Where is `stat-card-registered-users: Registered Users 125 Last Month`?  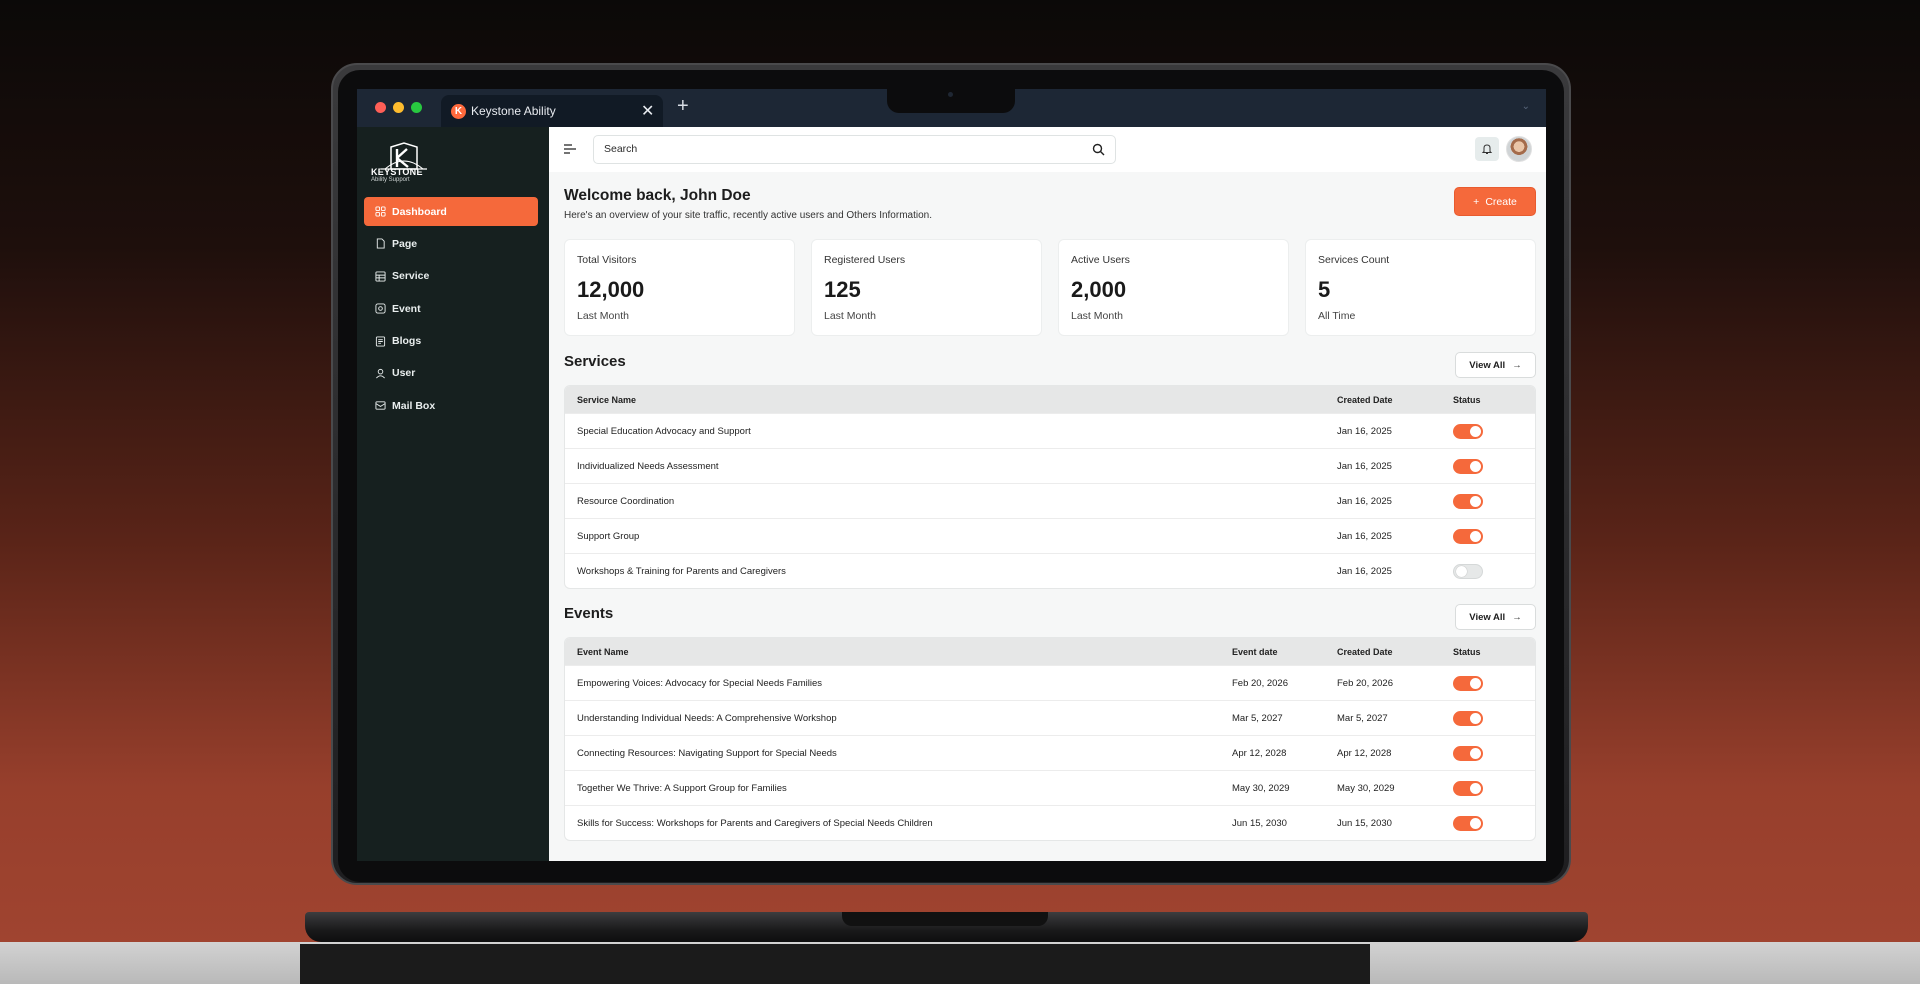 stat-card-registered-users: Registered Users 125 Last Month is located at coordinates (926, 287).